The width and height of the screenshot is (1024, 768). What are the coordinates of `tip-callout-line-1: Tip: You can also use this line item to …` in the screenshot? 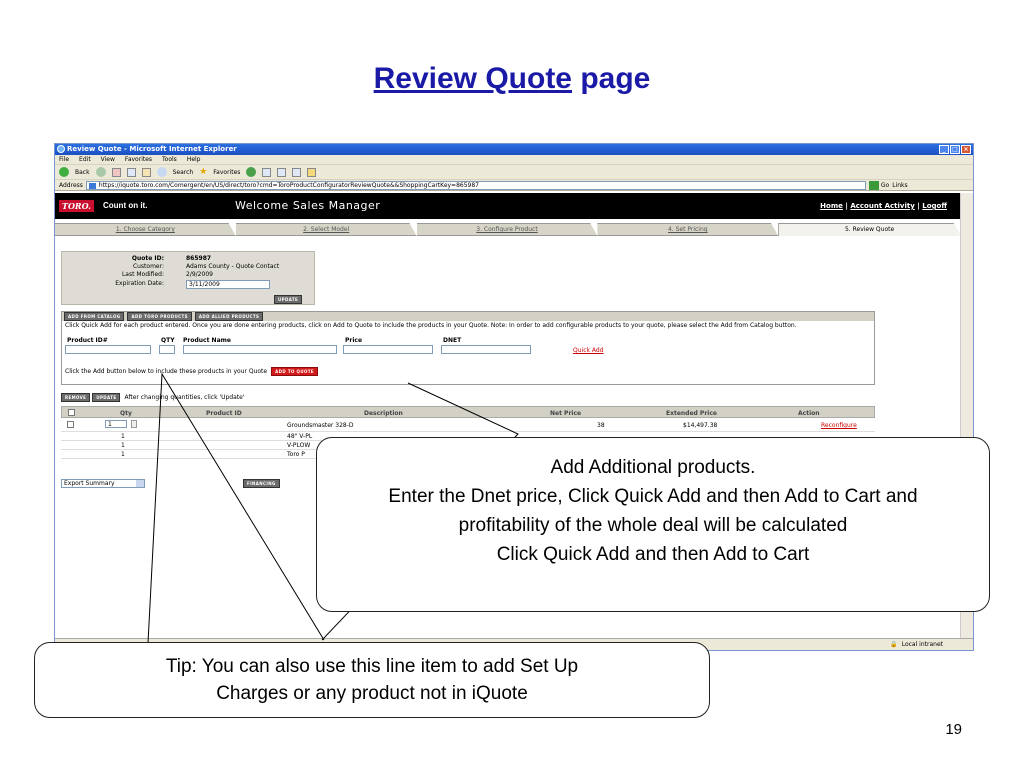 It's located at (372, 666).